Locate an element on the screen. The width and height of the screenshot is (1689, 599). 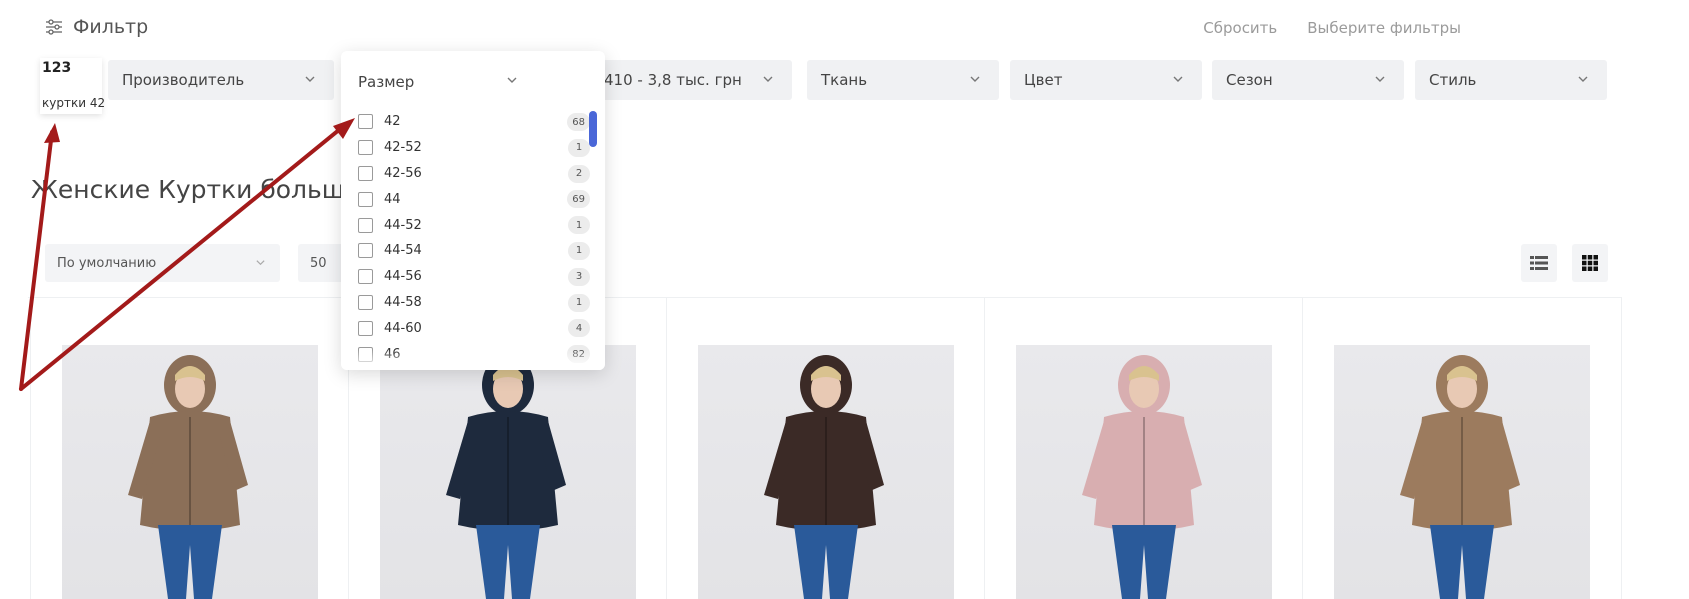
list-view-icon is located at coordinates (1539, 263).